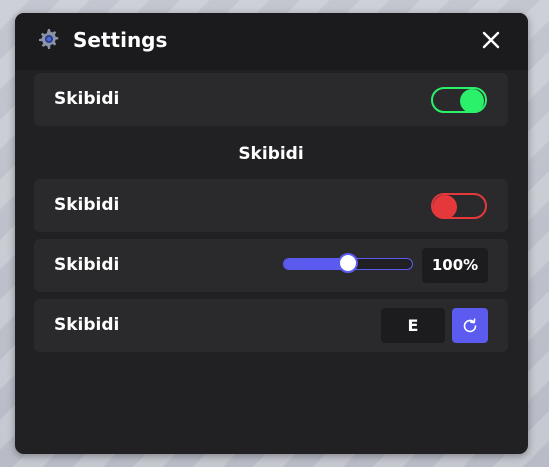 The width and height of the screenshot is (549, 467). I want to click on title-bar: Settings, so click(271, 41).